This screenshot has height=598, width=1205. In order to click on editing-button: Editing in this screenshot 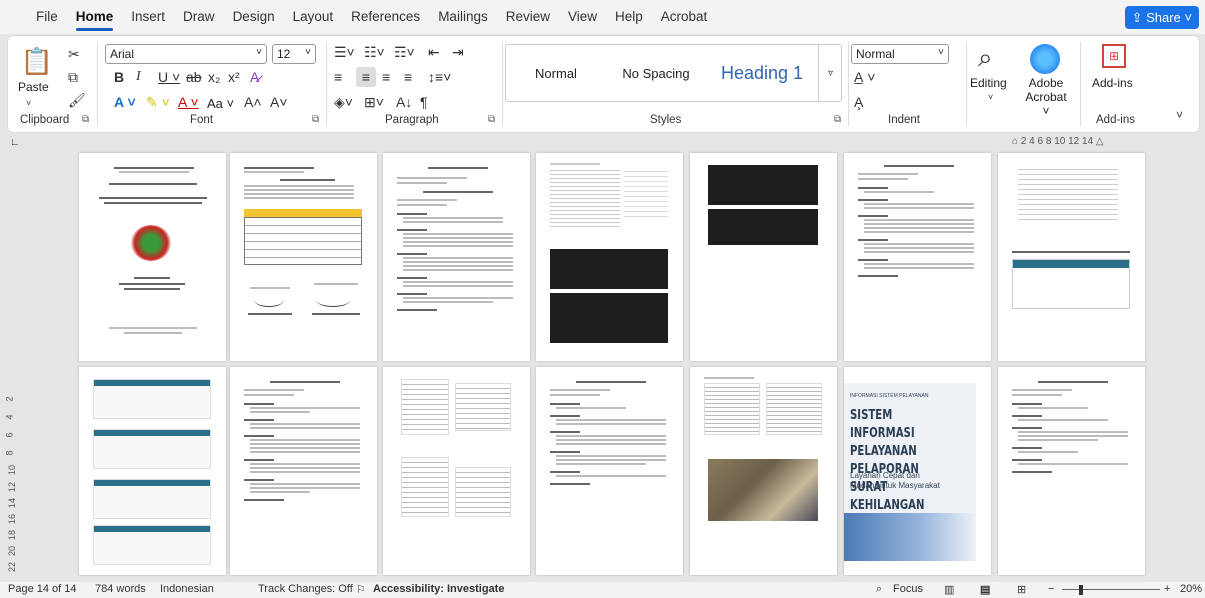, I will do `click(988, 83)`.